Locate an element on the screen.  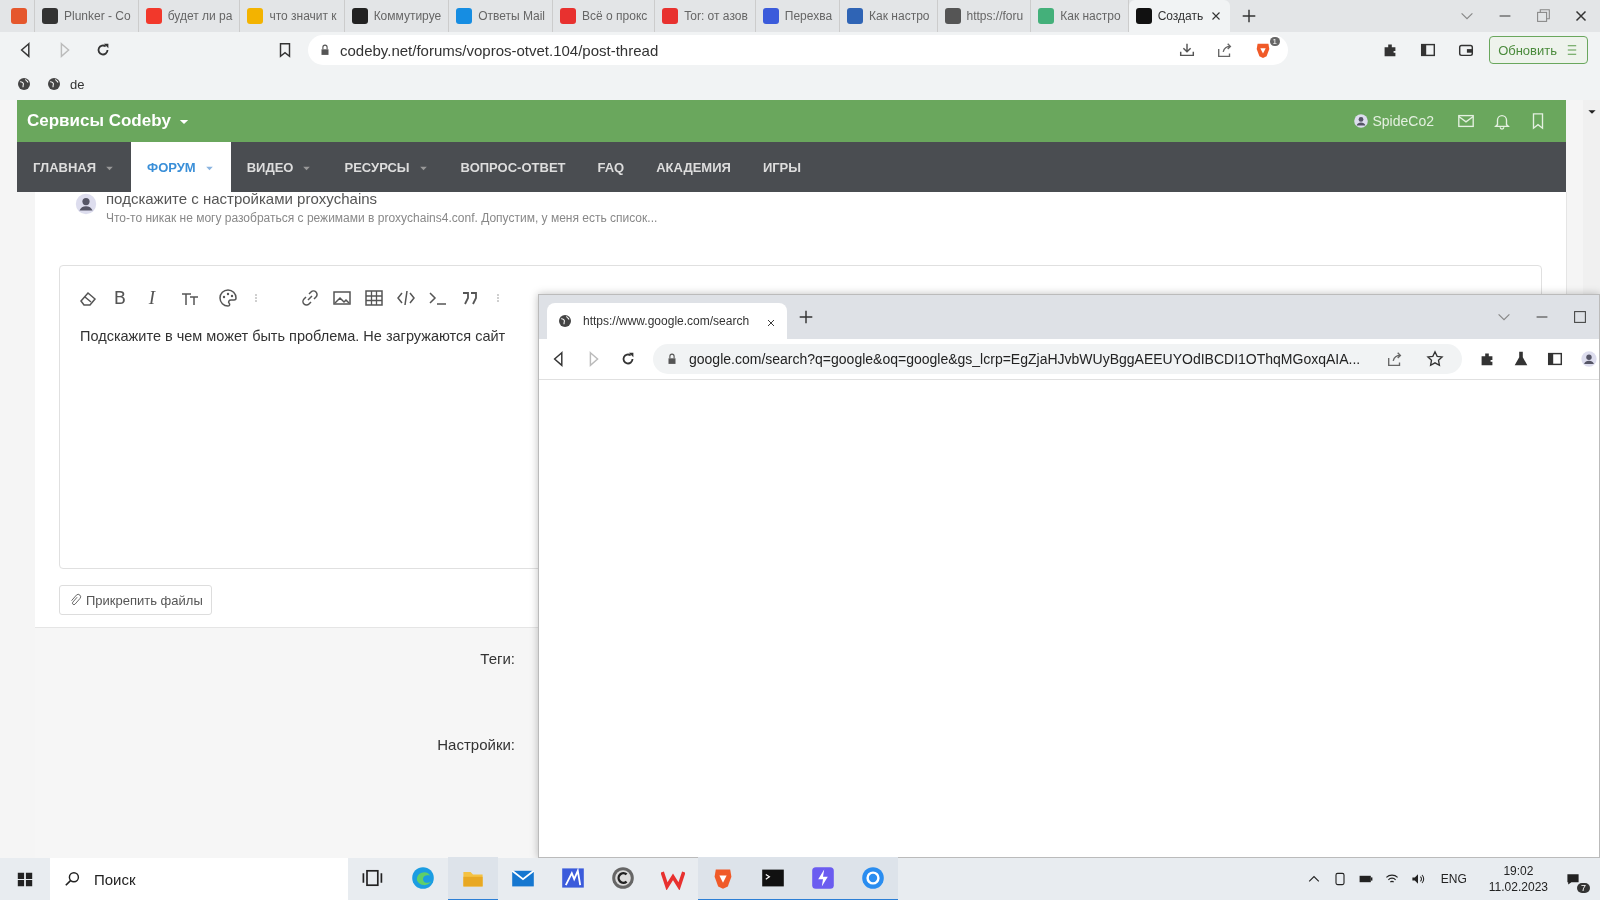
restore-icon is located at coordinates (1543, 16).